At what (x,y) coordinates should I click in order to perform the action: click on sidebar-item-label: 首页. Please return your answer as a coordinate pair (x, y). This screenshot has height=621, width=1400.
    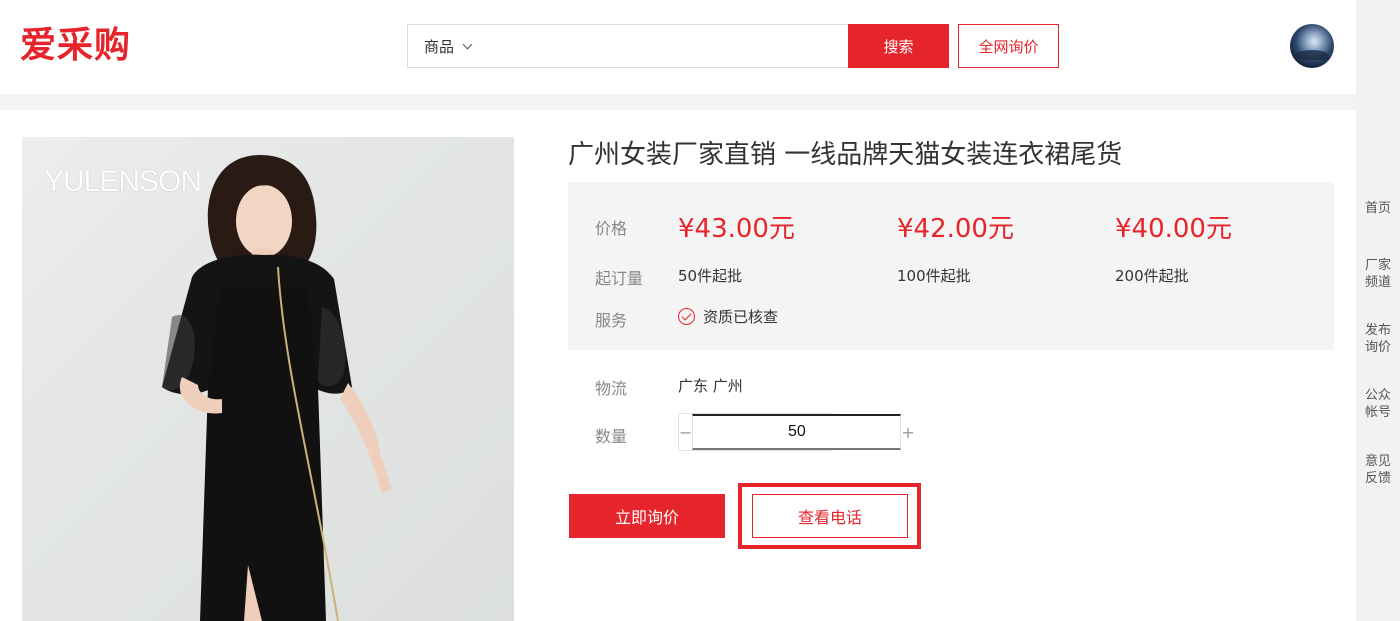
    Looking at the image, I should click on (1377, 208).